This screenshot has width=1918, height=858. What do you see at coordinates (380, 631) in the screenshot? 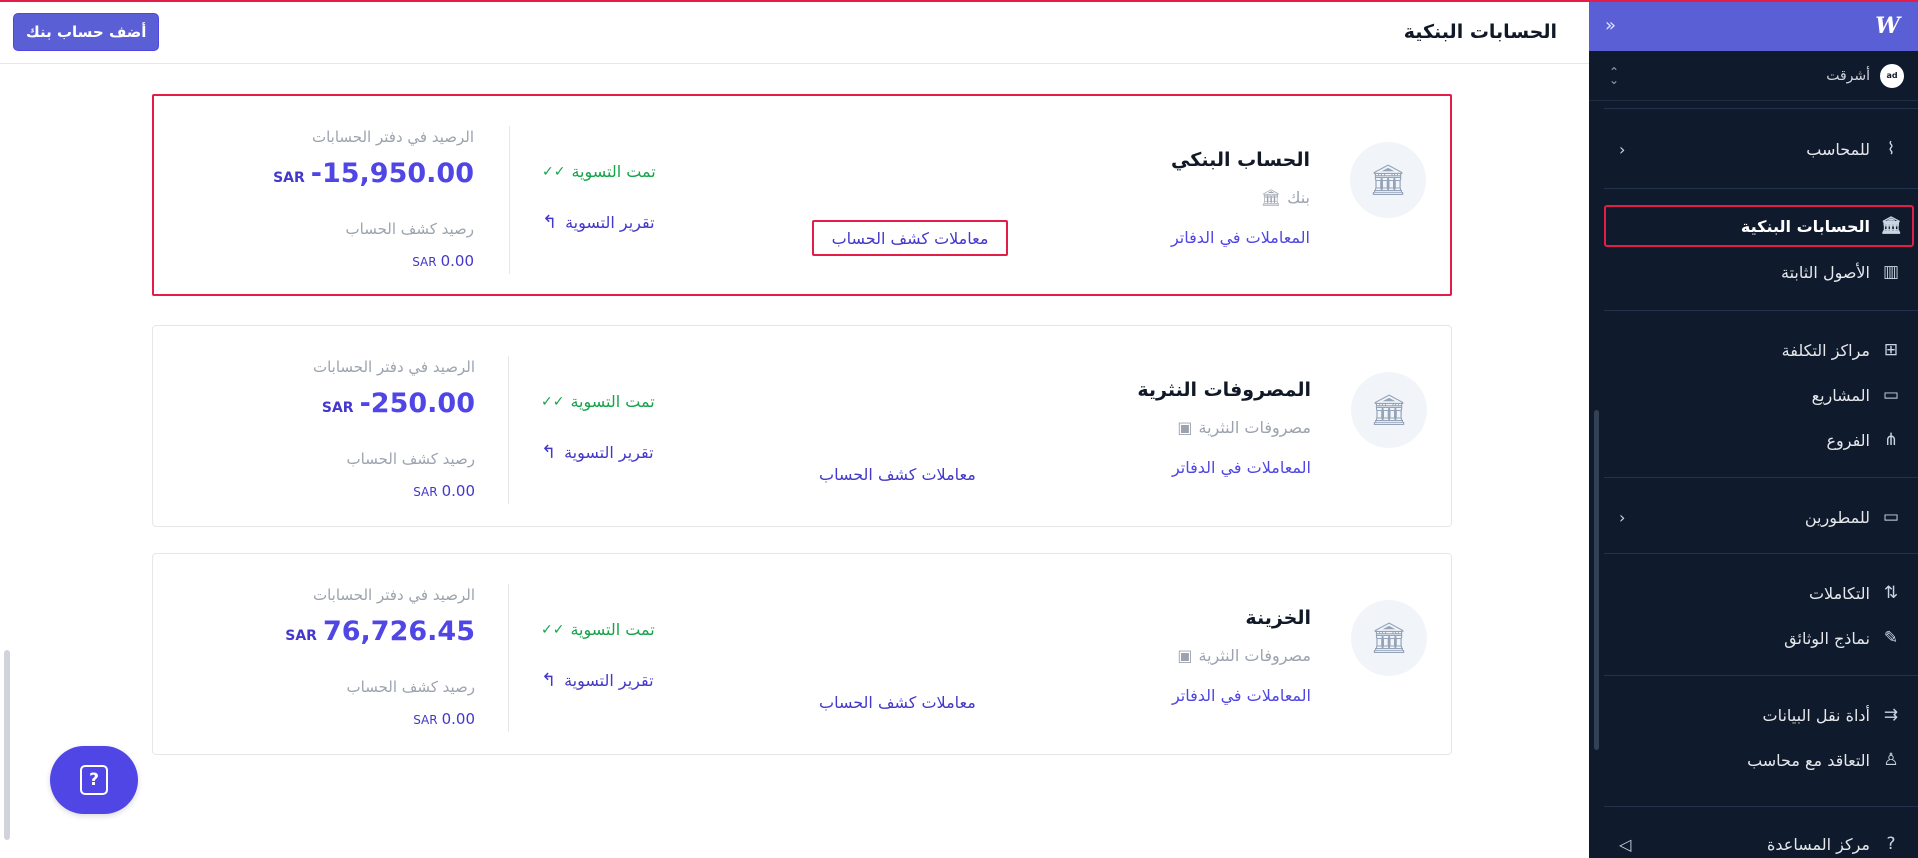
I see `ledger-balance: SAR 76,726.45` at bounding box center [380, 631].